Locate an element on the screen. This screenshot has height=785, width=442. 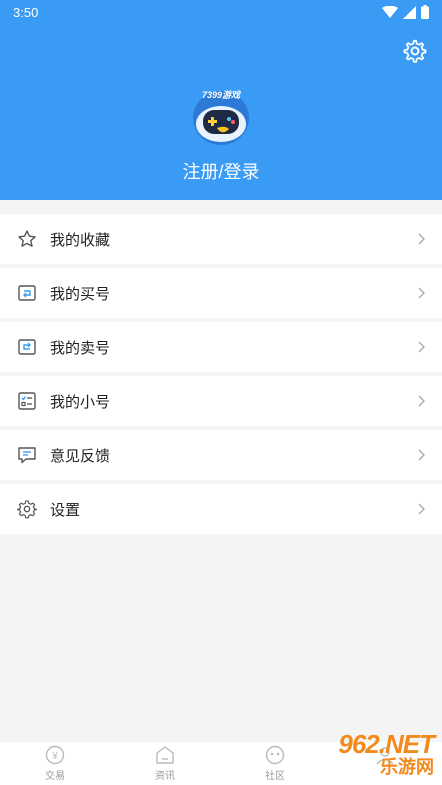
menu-item-label: 设置 is located at coordinates (65, 510).